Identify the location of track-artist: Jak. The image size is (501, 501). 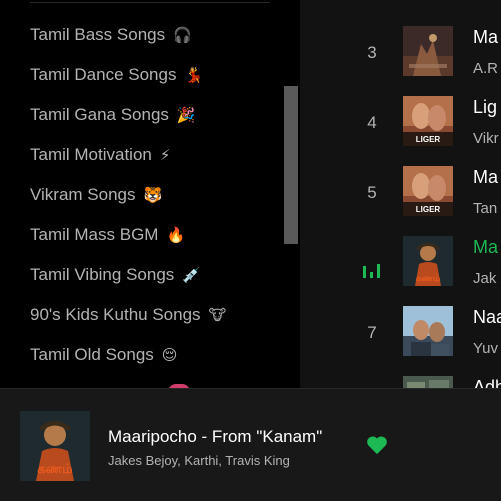
(484, 278).